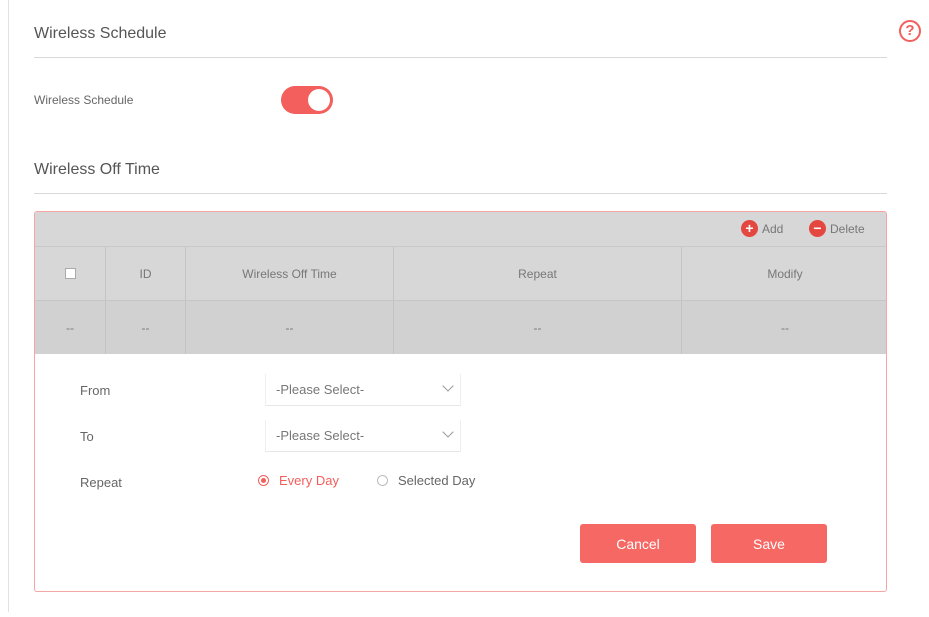  Describe the element at coordinates (70, 327) in the screenshot. I see `row-cell-select: --` at that location.